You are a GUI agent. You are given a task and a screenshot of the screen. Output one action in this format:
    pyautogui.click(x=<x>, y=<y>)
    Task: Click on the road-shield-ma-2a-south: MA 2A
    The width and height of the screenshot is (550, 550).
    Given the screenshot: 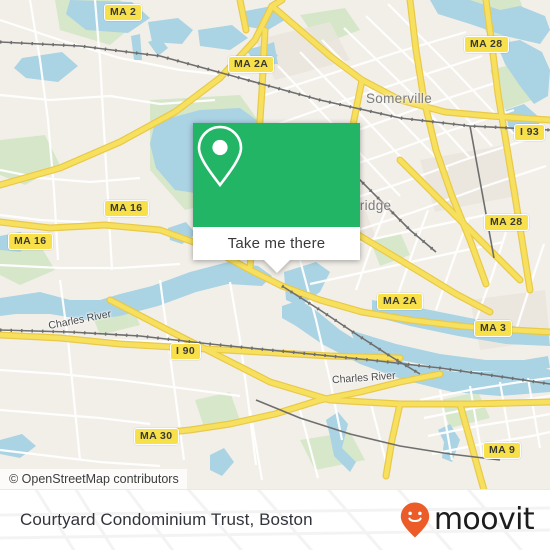 What is the action you would take?
    pyautogui.click(x=400, y=301)
    